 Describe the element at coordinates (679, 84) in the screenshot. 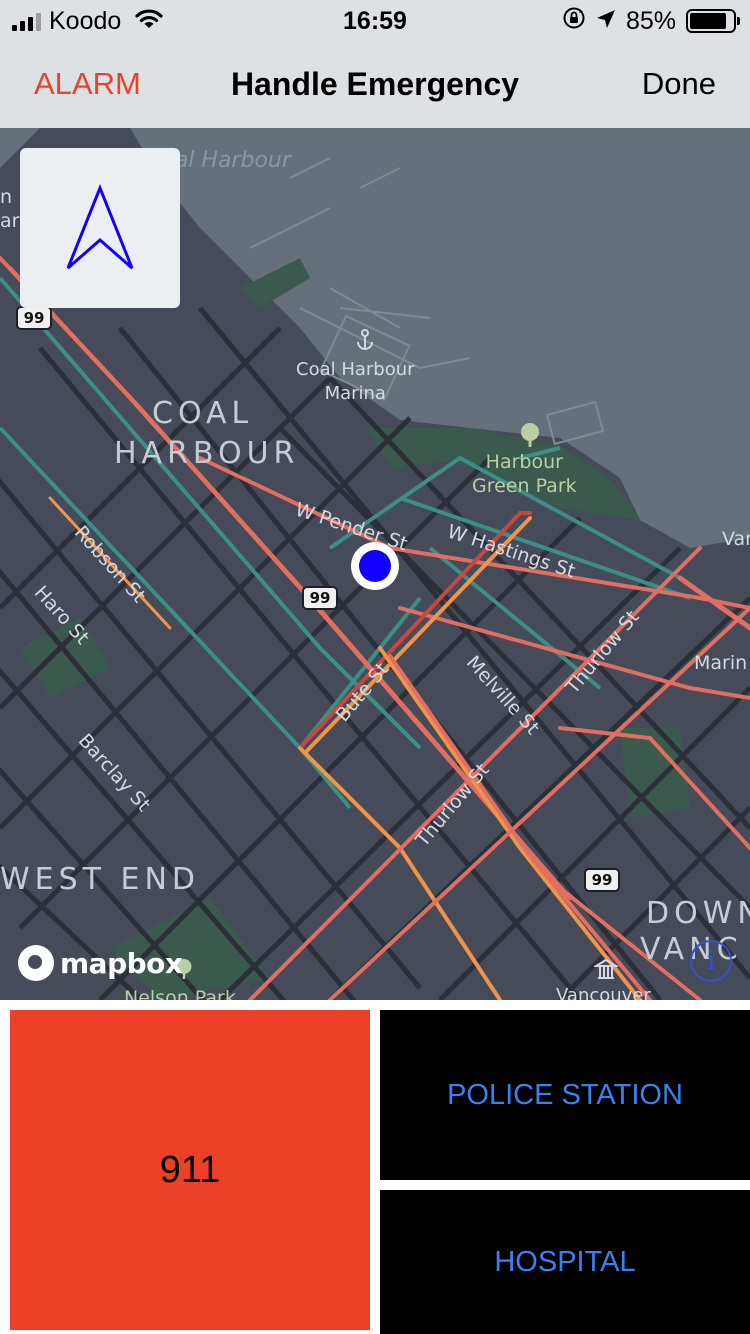

I see `done-button: Done` at that location.